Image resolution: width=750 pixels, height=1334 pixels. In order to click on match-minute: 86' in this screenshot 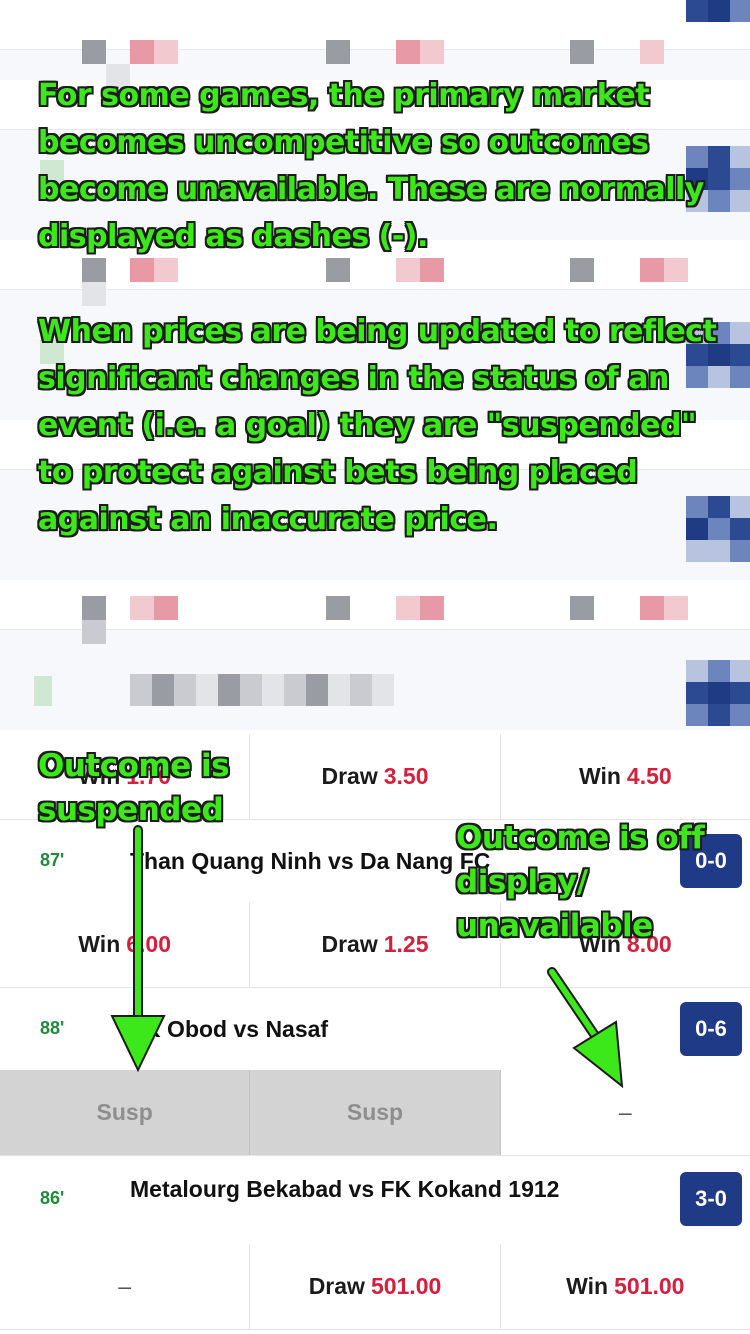, I will do `click(52, 1198)`.